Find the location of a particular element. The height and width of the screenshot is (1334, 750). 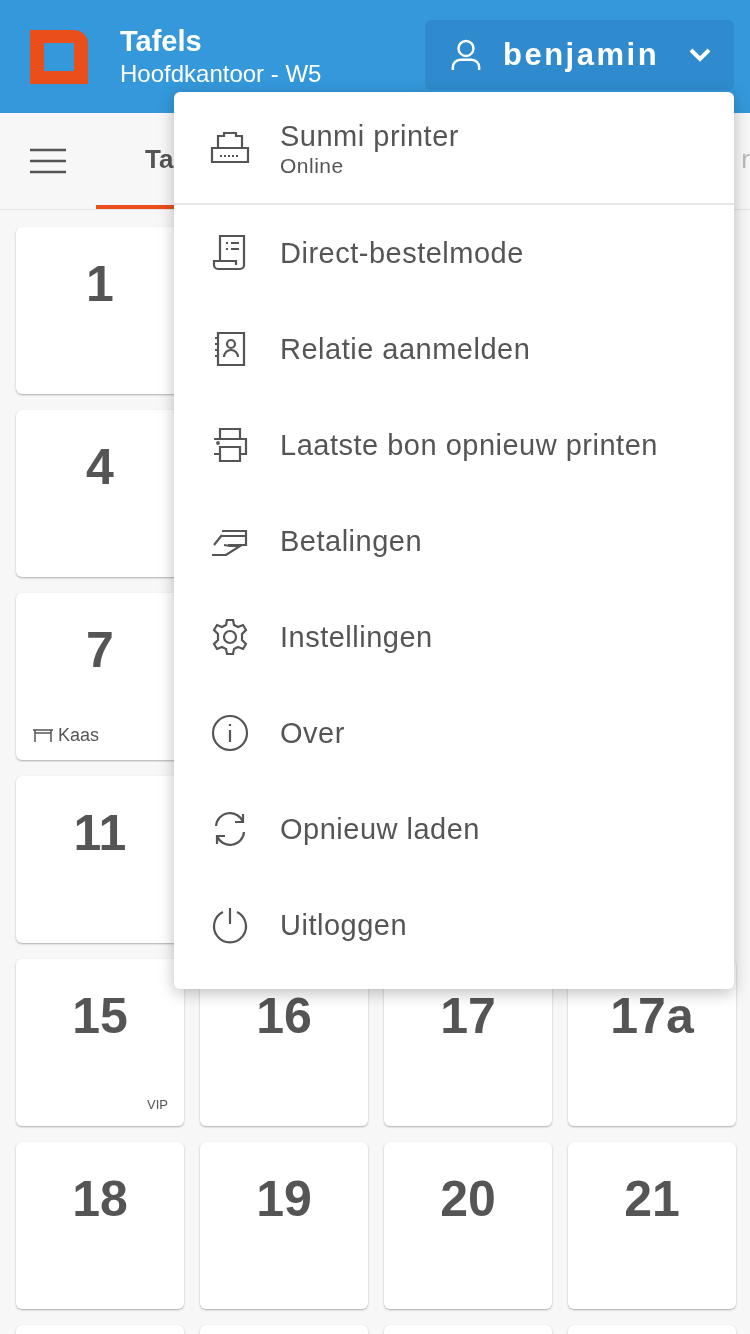

table-number: 7 is located at coordinates (100, 650).